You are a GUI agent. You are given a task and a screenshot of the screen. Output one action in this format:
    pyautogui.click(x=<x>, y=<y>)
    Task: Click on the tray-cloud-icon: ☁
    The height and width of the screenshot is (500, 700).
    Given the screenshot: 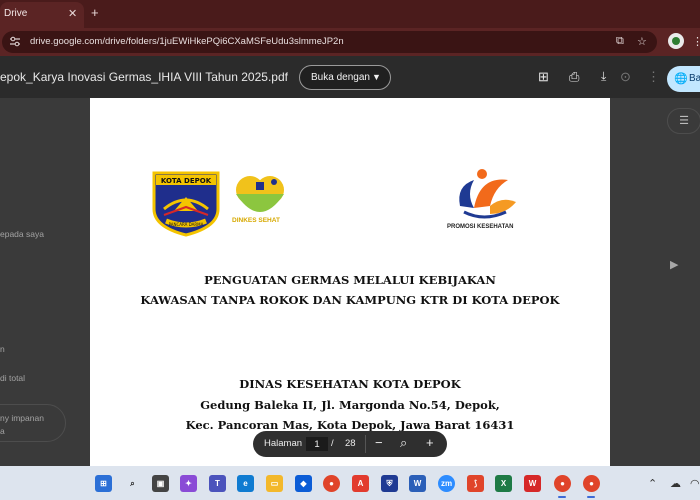 What is the action you would take?
    pyautogui.click(x=675, y=483)
    